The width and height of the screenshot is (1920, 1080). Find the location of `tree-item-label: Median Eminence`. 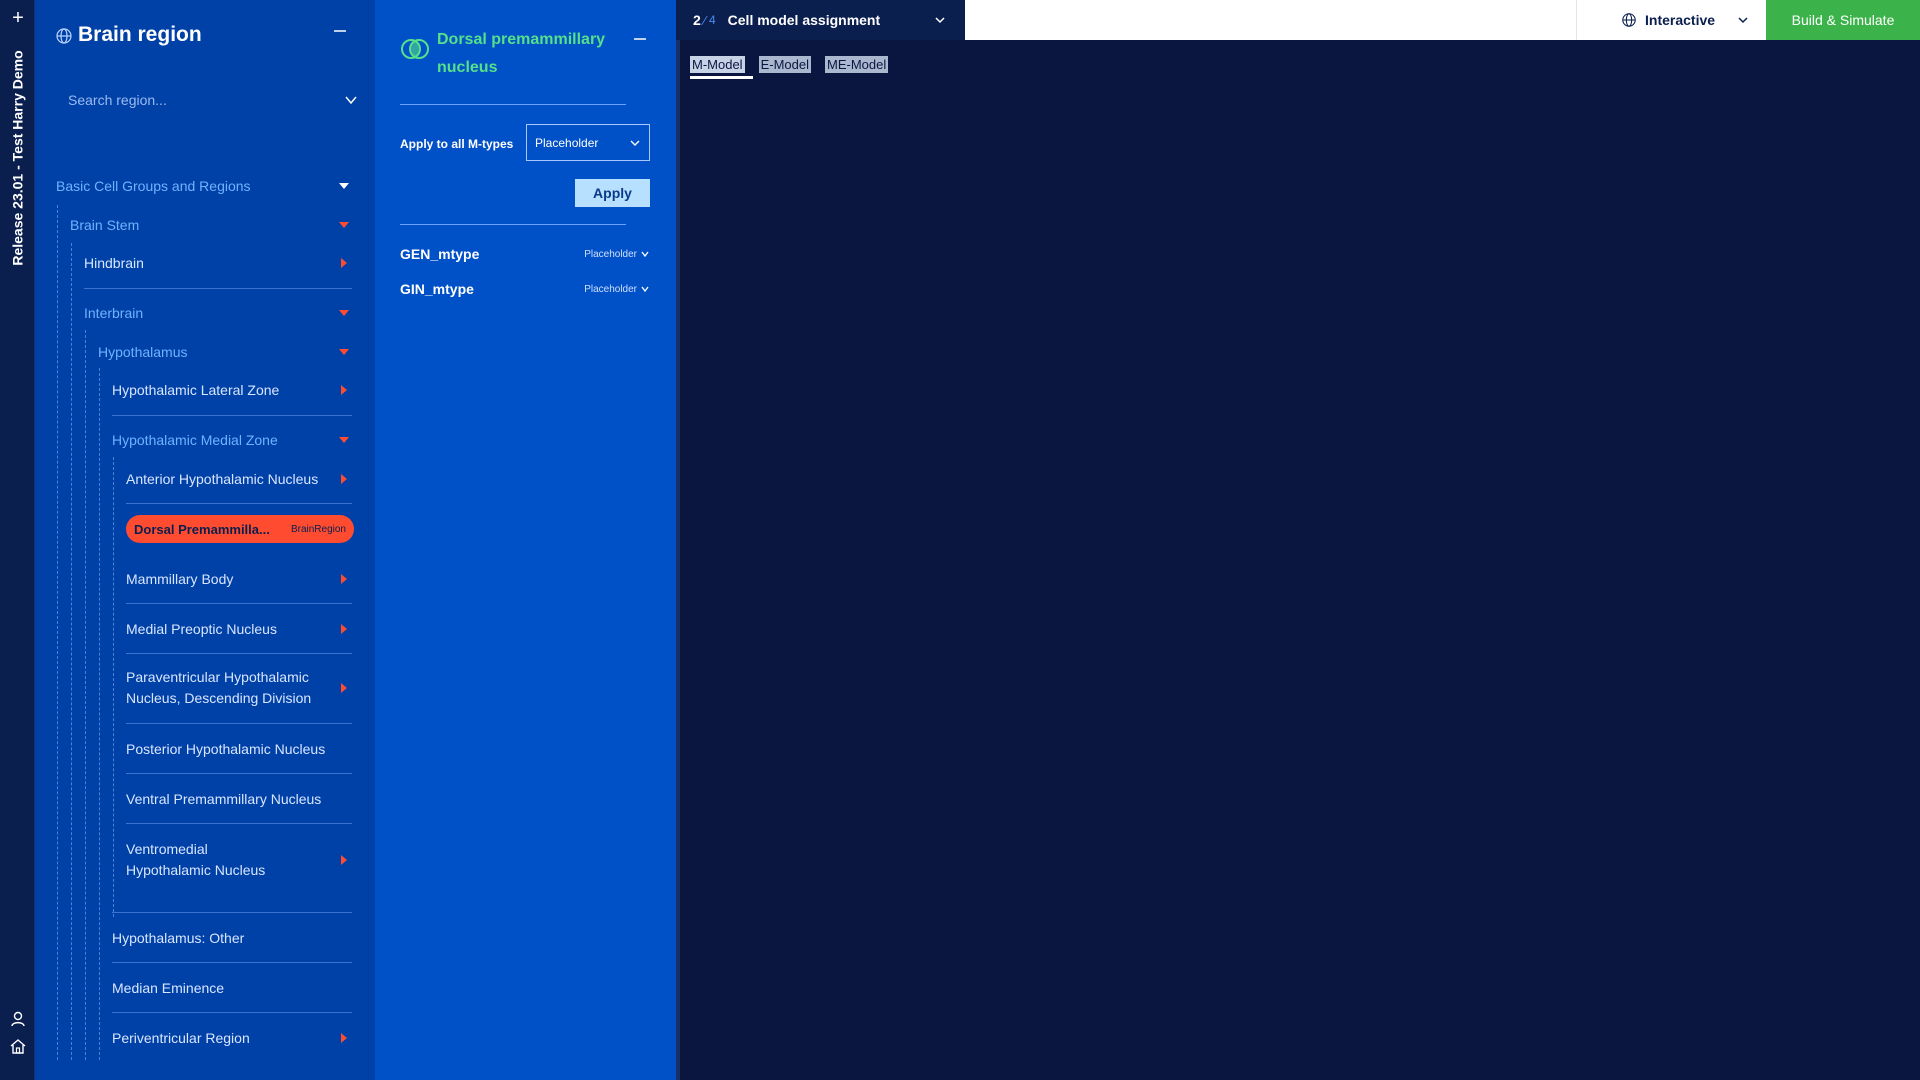

tree-item-label: Median Eminence is located at coordinates (168, 988).